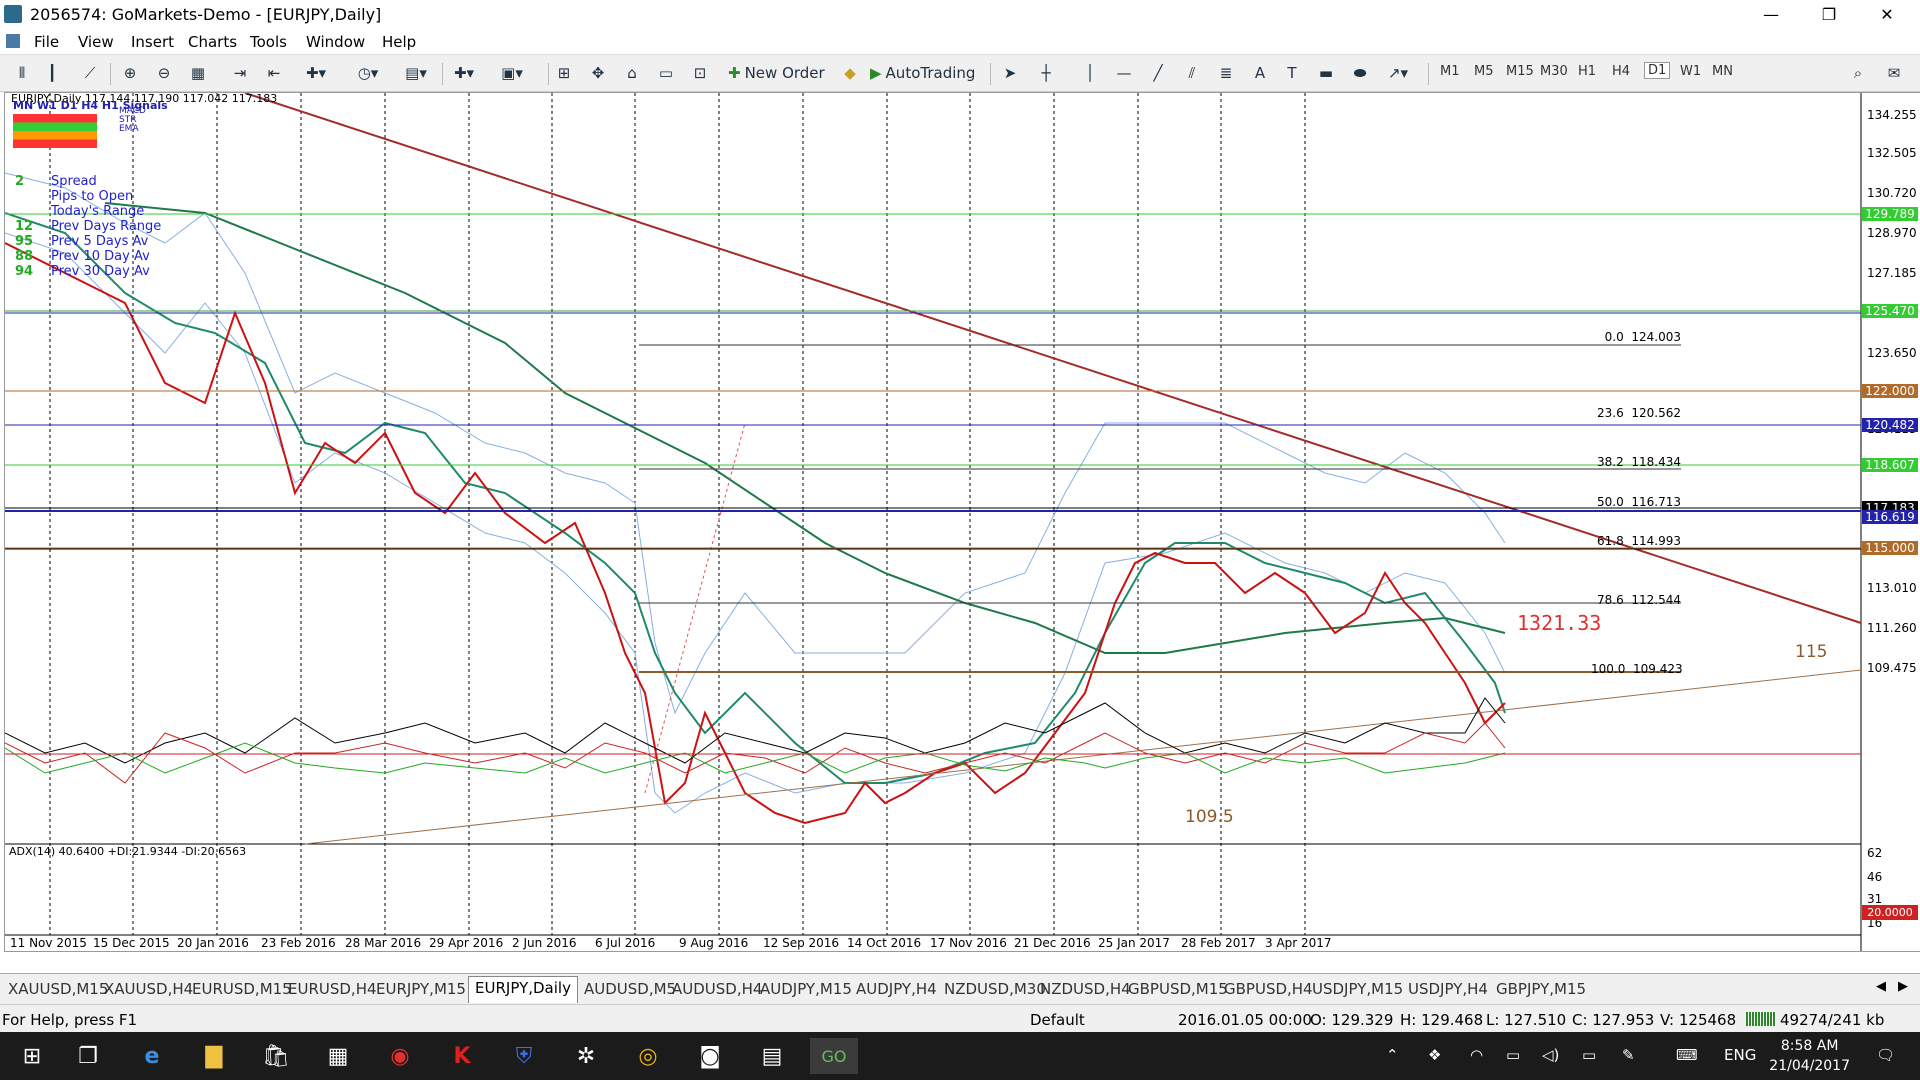  I want to click on file-explorer-icon: ▇, so click(214, 1056).